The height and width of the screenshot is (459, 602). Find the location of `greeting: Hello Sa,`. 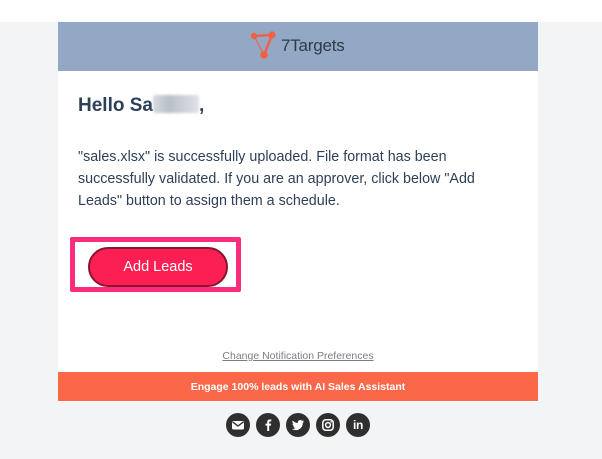

greeting: Hello Sa, is located at coordinates (141, 106).